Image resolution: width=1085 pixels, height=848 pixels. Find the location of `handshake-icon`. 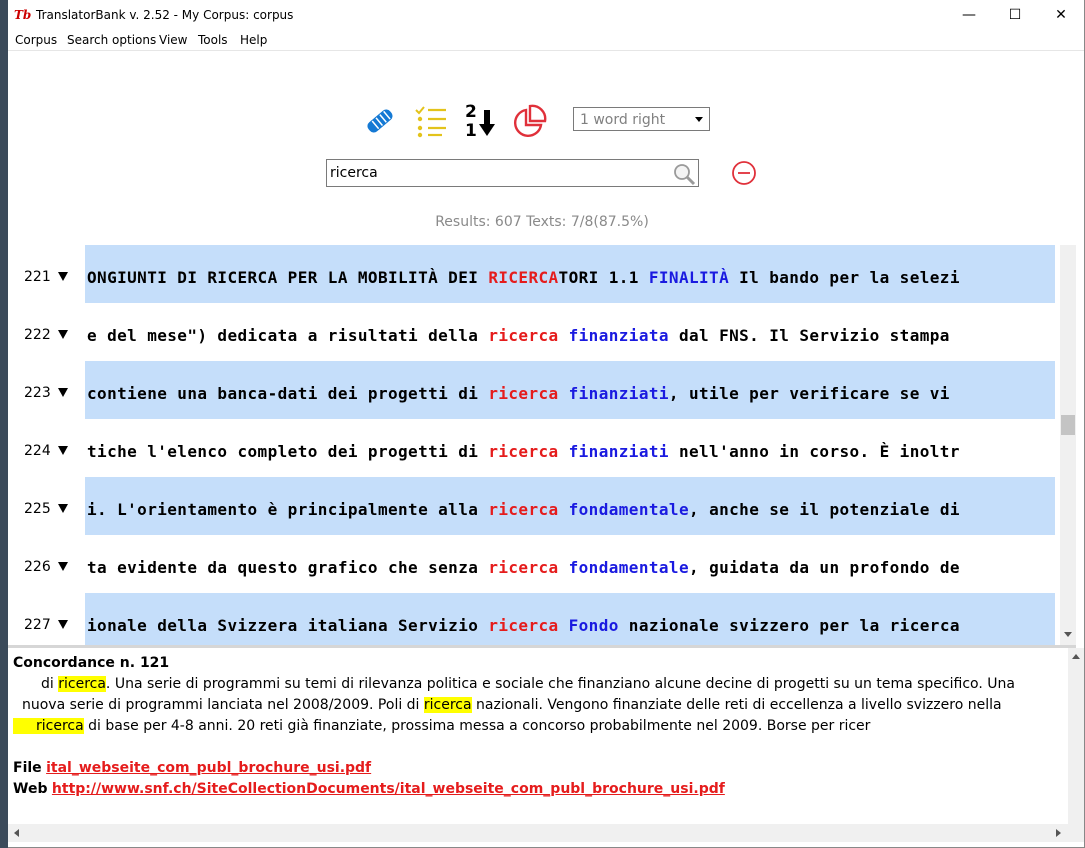

handshake-icon is located at coordinates (380, 121).